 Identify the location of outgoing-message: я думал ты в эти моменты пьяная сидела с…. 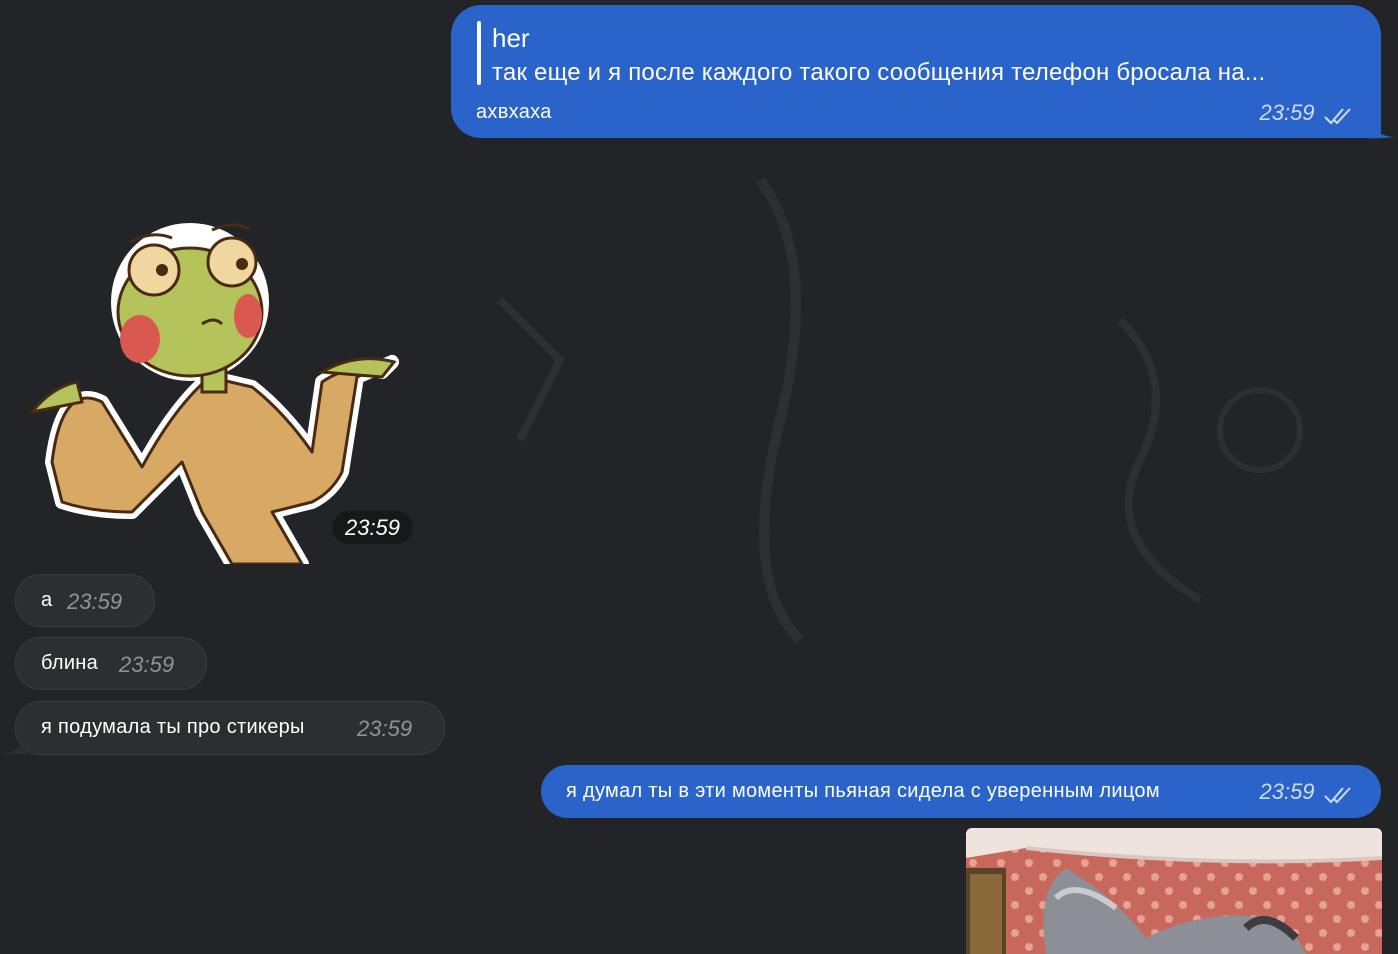
(961, 791).